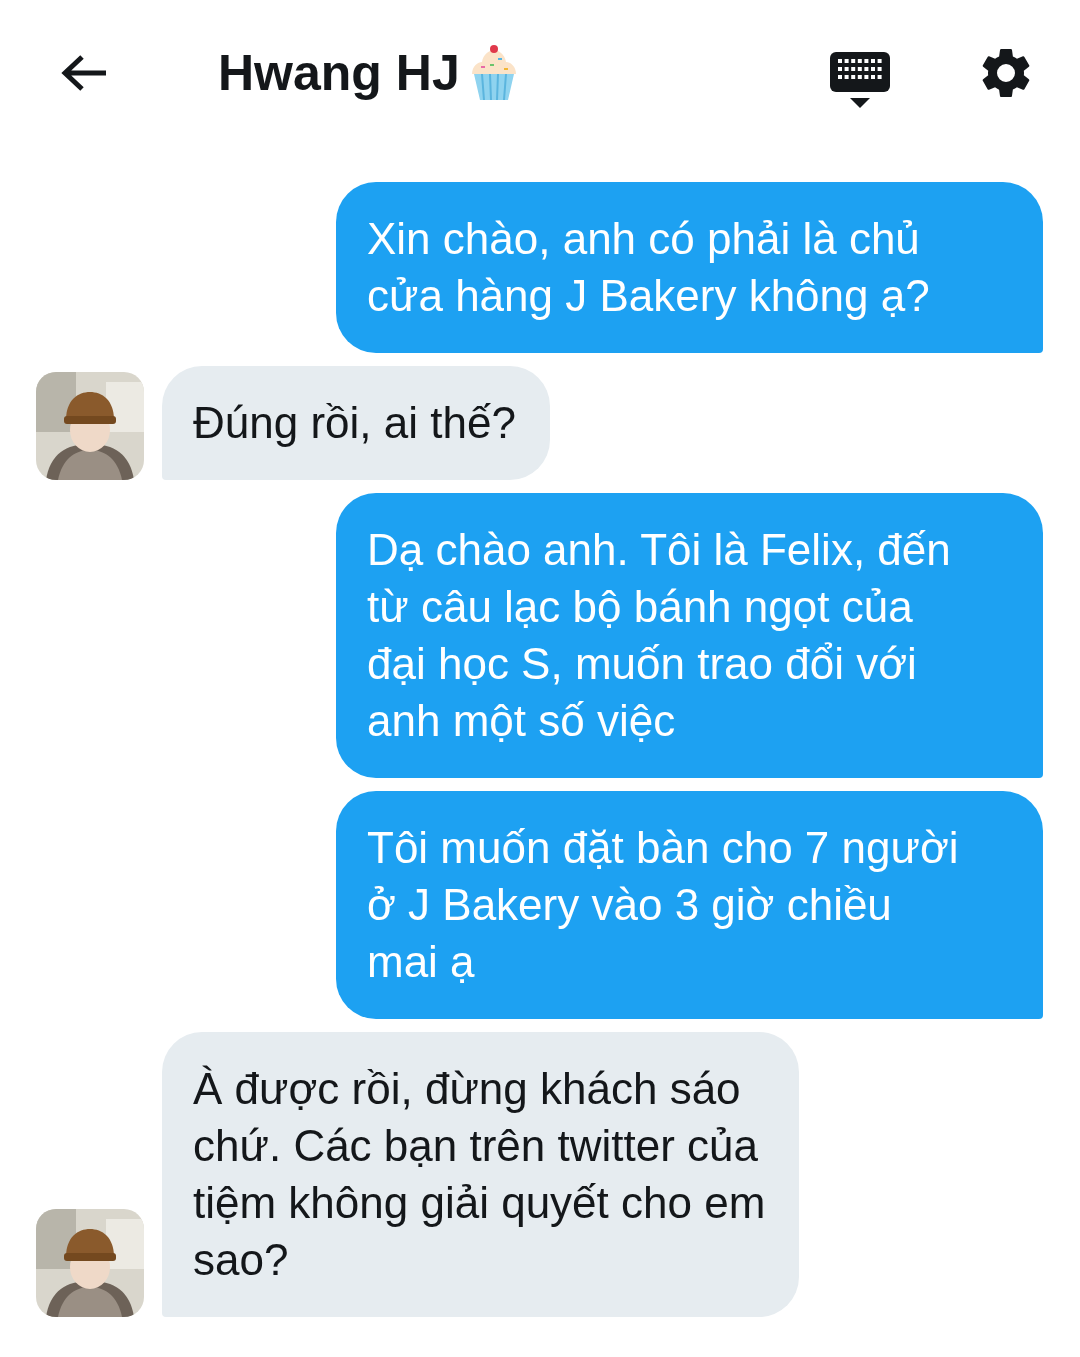  Describe the element at coordinates (84, 73) in the screenshot. I see `back-arrow-icon` at that location.